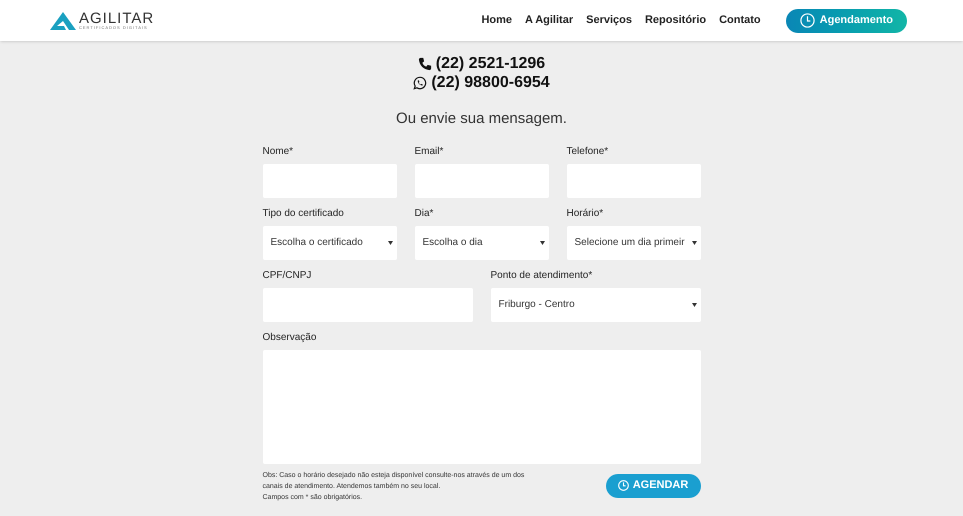 The height and width of the screenshot is (516, 963). I want to click on field-label: Telefone*, so click(588, 152).